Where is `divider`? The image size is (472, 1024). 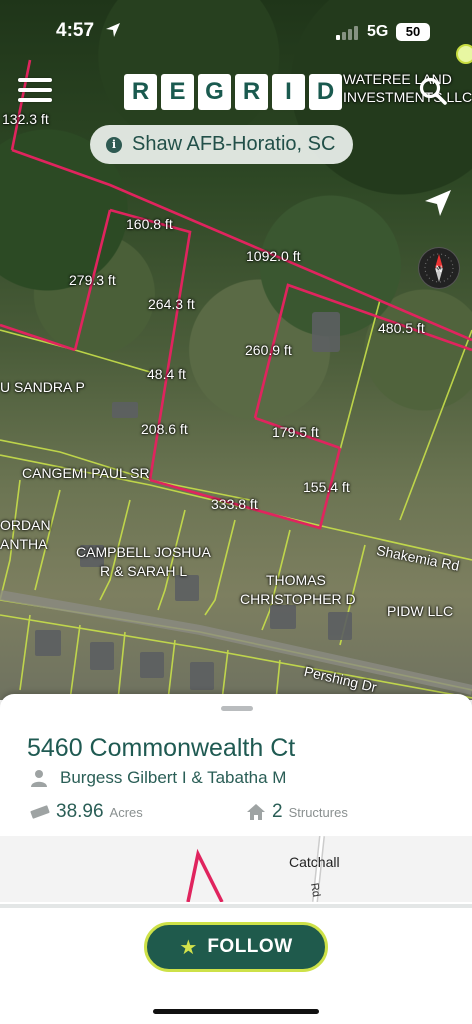
divider is located at coordinates (236, 906).